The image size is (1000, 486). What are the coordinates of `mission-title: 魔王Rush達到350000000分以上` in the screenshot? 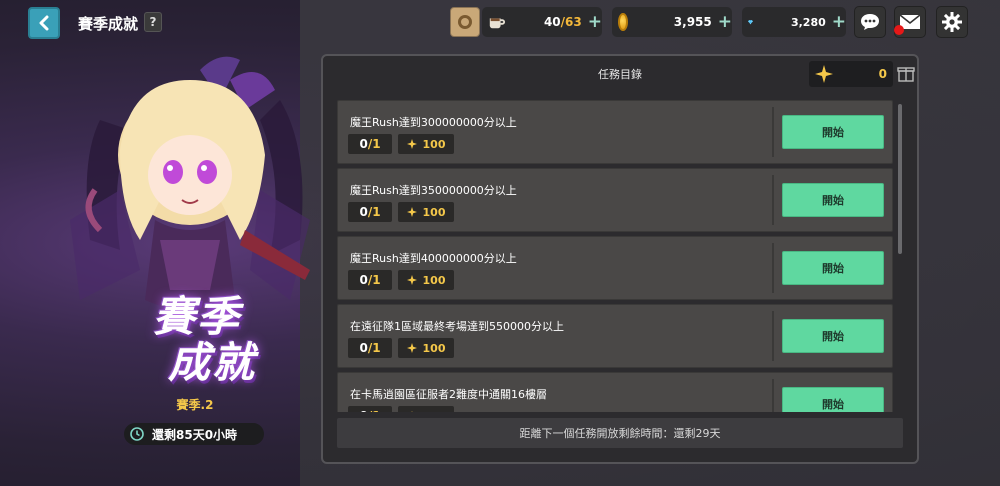 It's located at (433, 190).